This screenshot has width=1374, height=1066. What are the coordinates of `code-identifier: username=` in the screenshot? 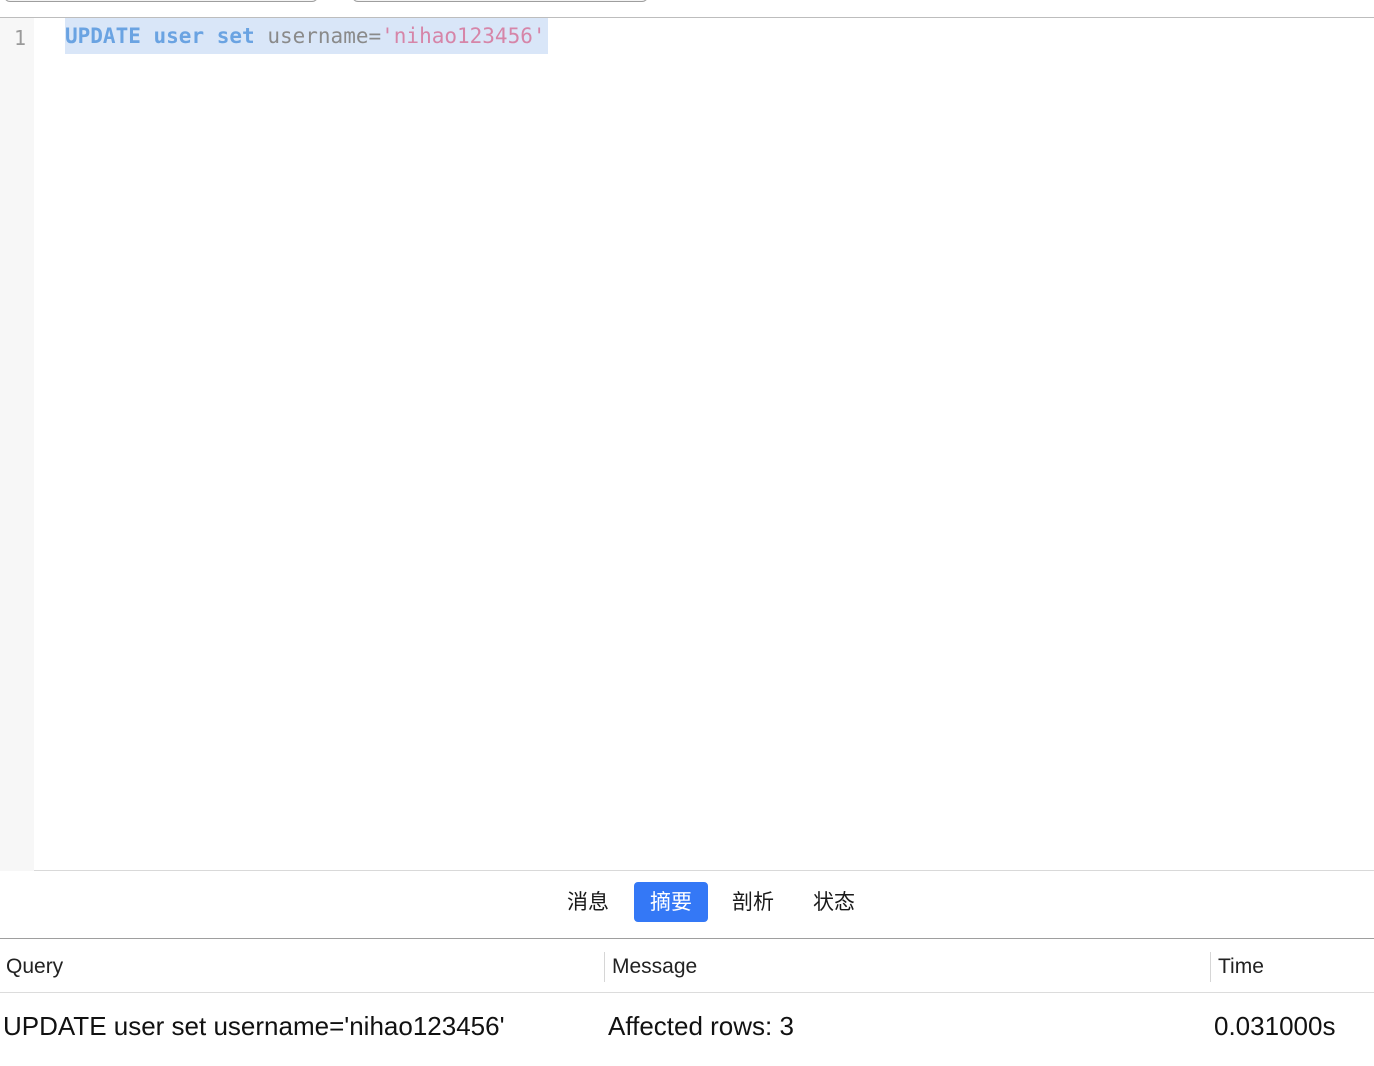 It's located at (324, 36).